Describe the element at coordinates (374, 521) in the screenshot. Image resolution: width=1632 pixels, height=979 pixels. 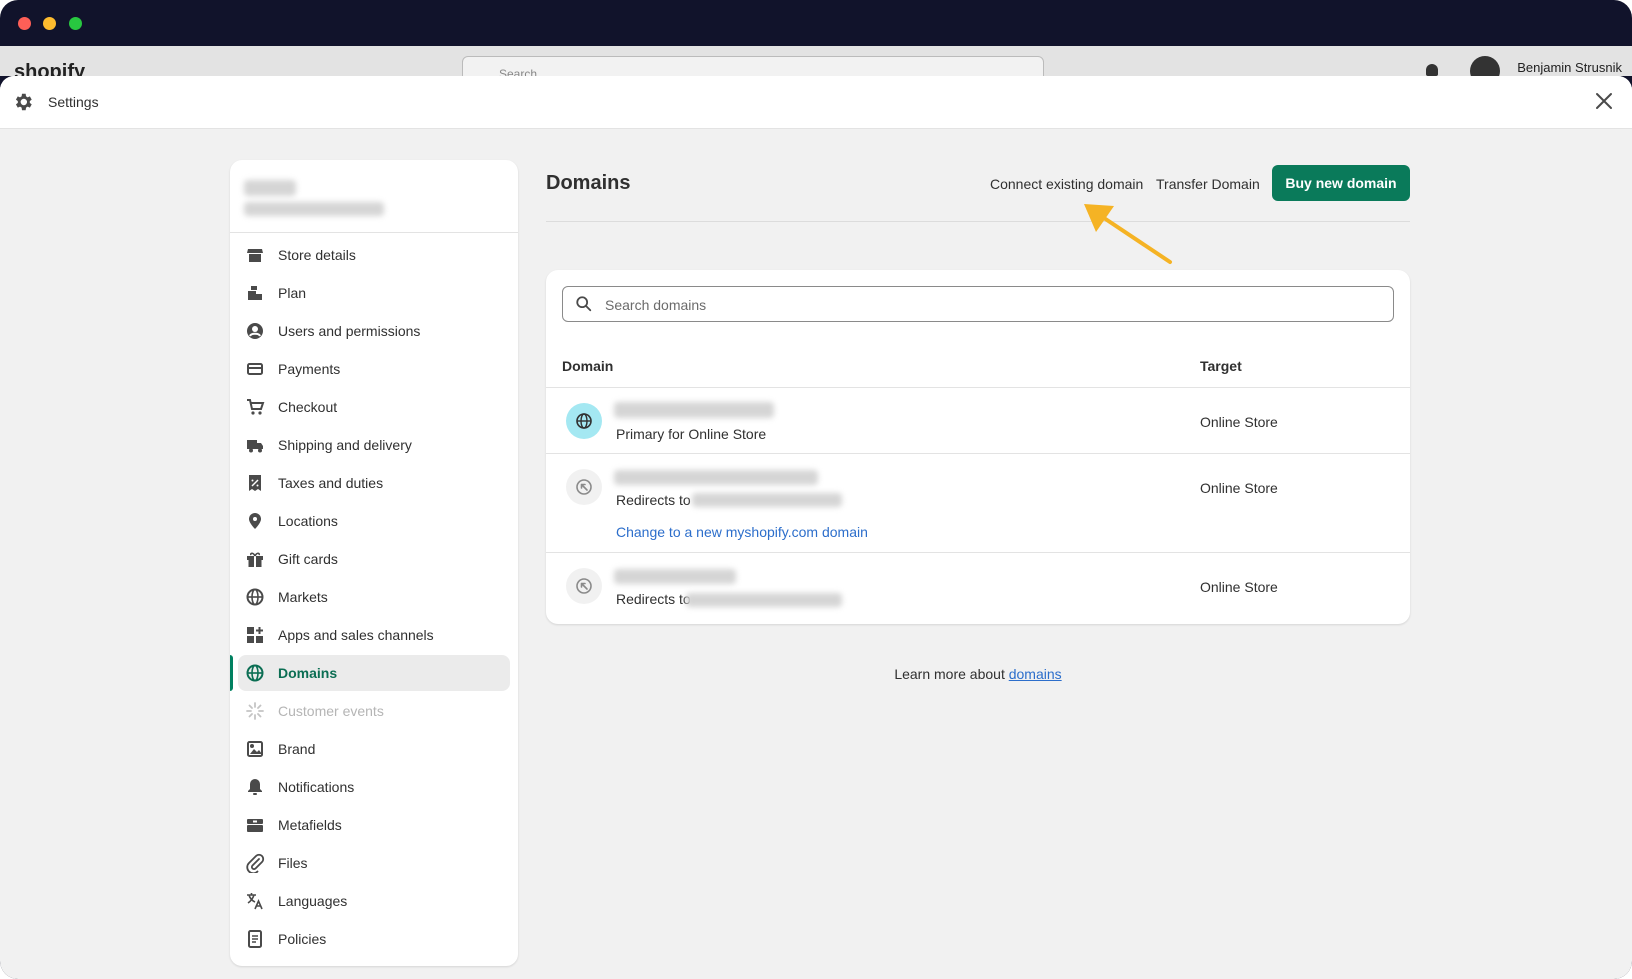
I see `sidebar-item-locations: Locations` at that location.